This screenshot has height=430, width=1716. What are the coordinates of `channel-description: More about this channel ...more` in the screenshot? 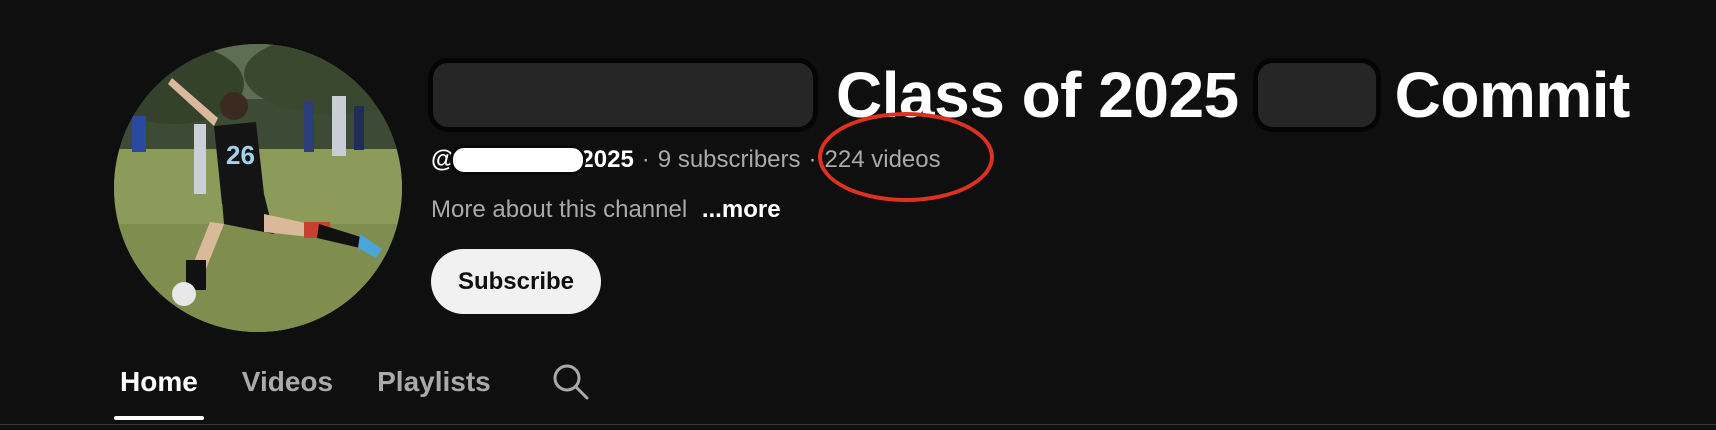 It's located at (606, 210).